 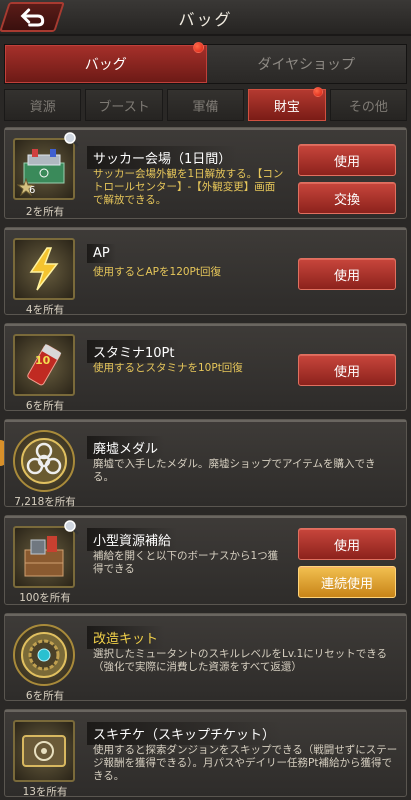 I want to click on main-tabs: バッグ ダイヤショップ, so click(x=205, y=63).